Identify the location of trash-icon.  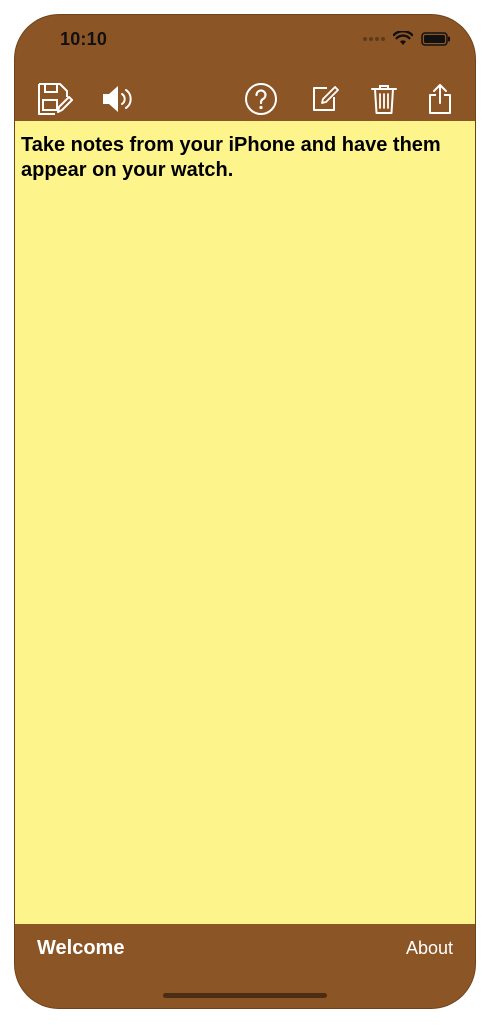
(384, 99).